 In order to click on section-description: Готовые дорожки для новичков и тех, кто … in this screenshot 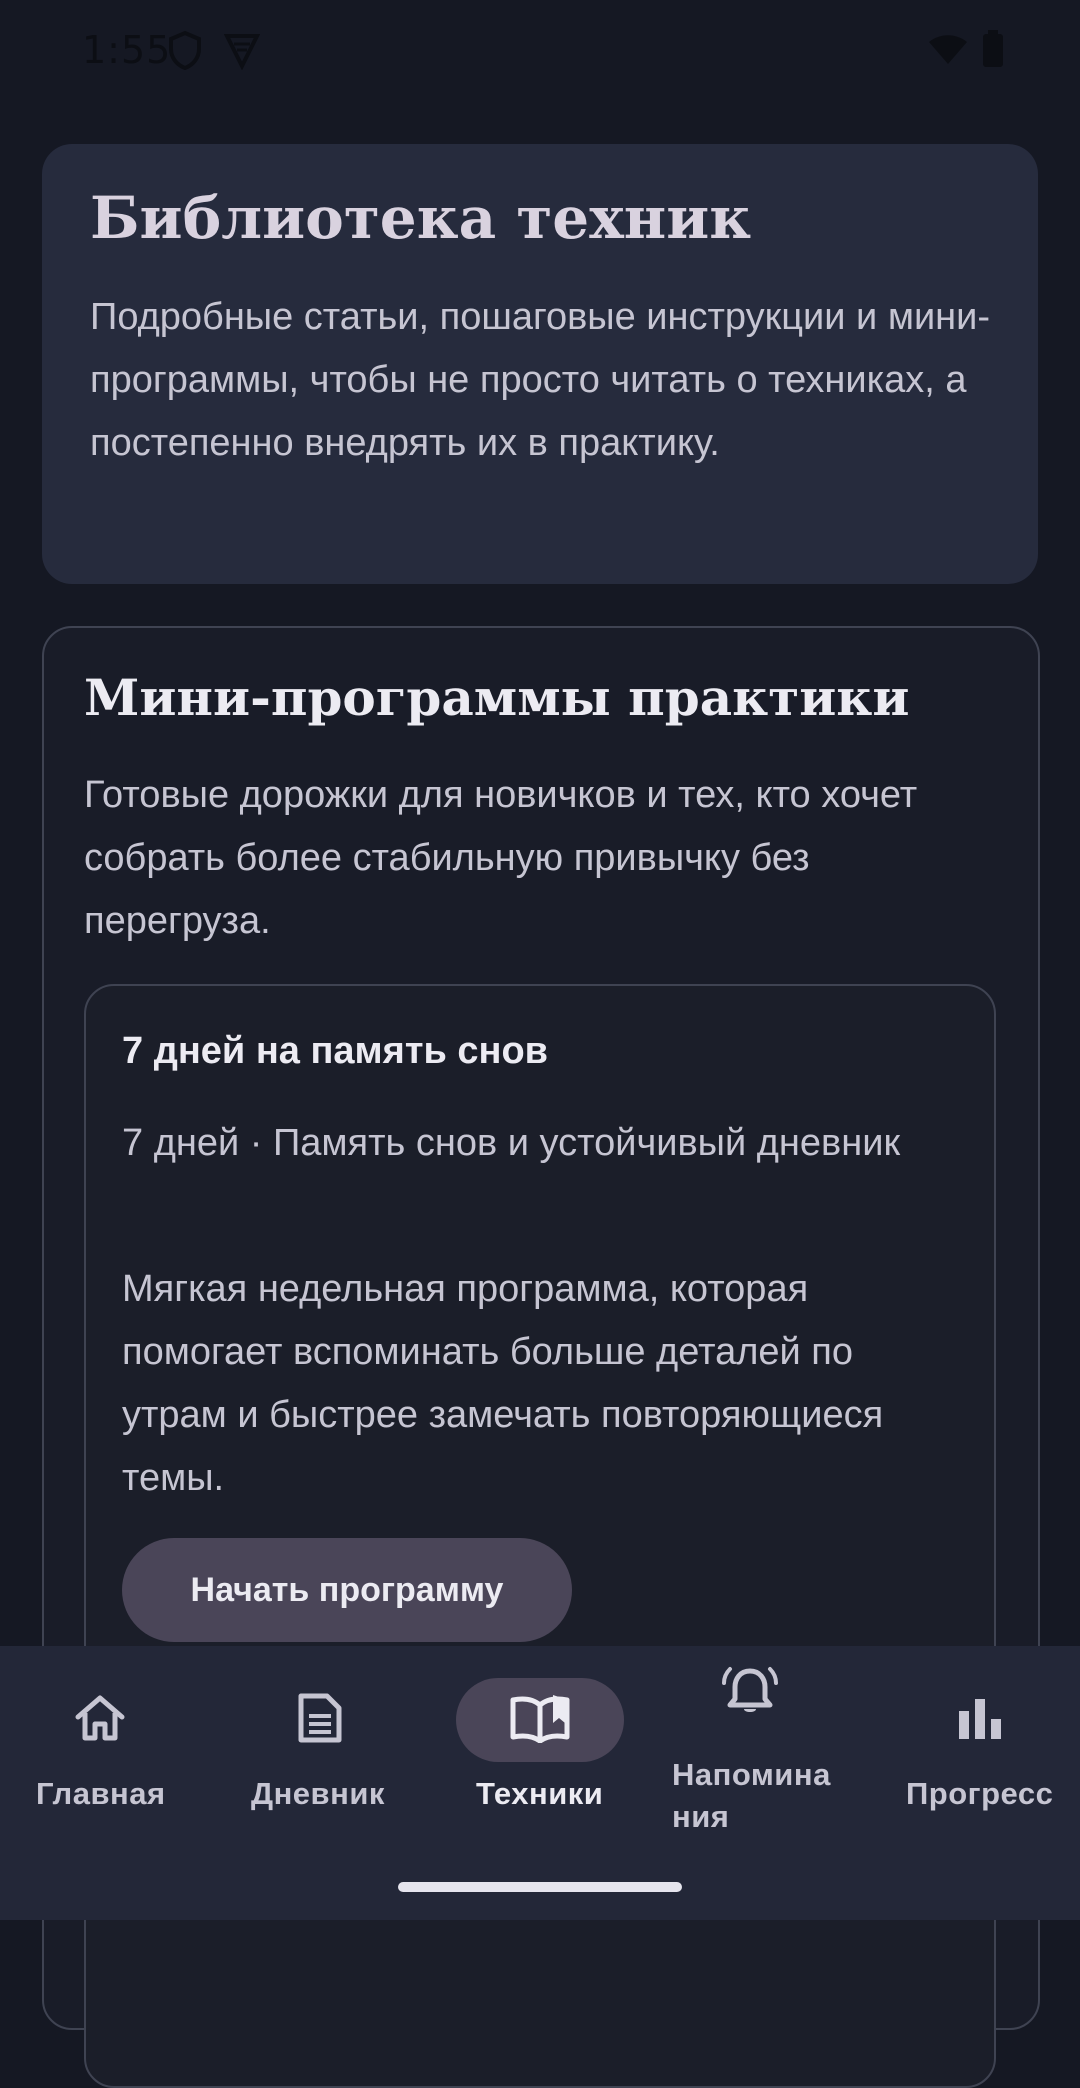, I will do `click(501, 858)`.